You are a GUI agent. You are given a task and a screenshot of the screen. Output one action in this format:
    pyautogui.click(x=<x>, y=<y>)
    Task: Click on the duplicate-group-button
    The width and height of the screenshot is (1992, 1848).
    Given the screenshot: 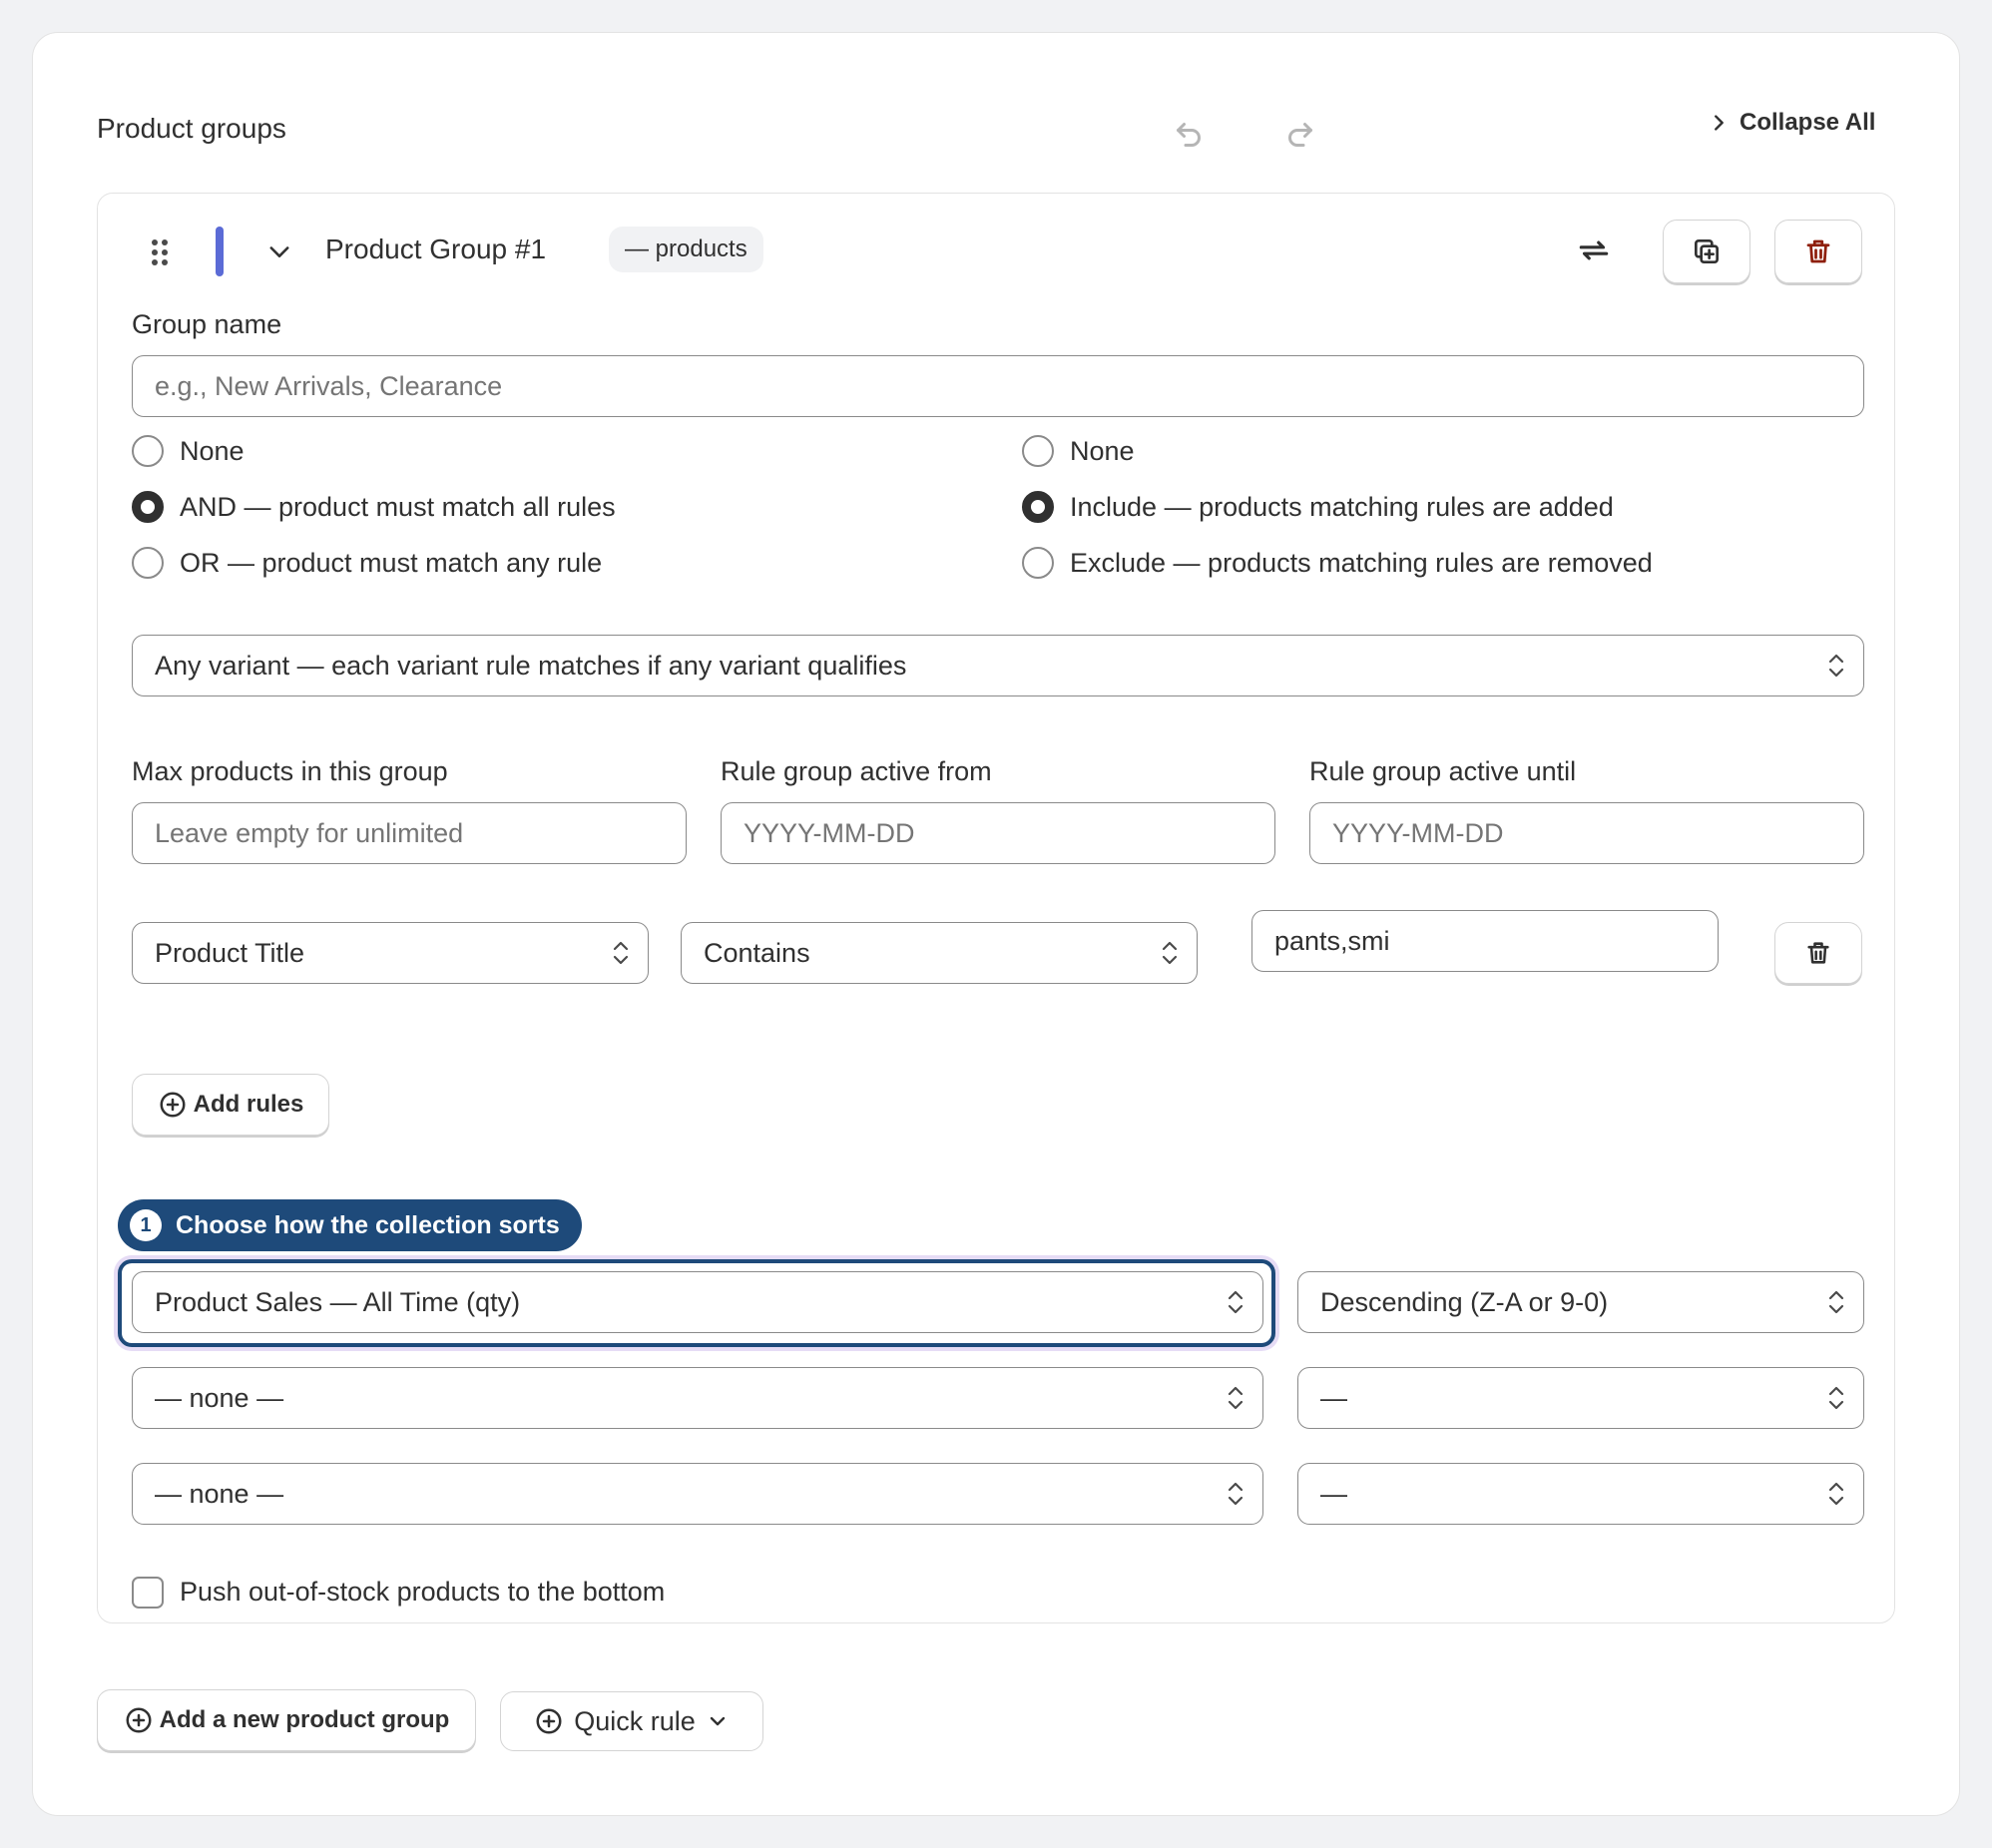 What is the action you would take?
    pyautogui.click(x=1706, y=252)
    